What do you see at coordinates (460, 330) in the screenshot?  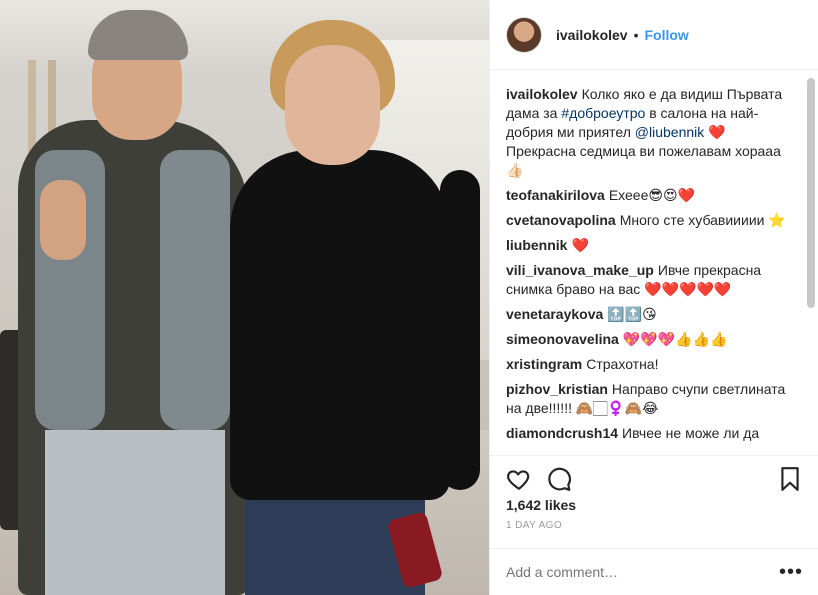 I see `woman-arm` at bounding box center [460, 330].